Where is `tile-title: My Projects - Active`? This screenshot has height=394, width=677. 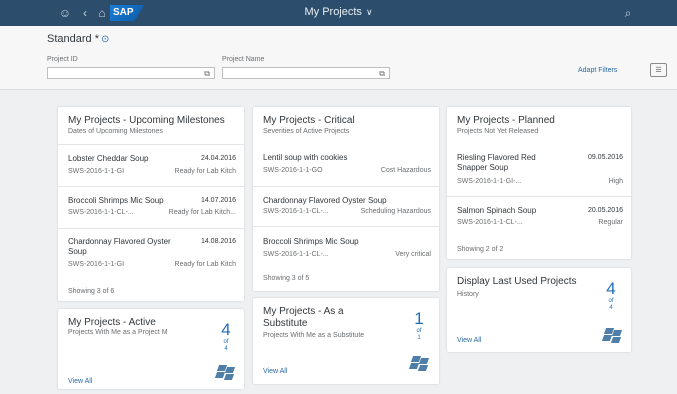
tile-title: My Projects - Active is located at coordinates (112, 322).